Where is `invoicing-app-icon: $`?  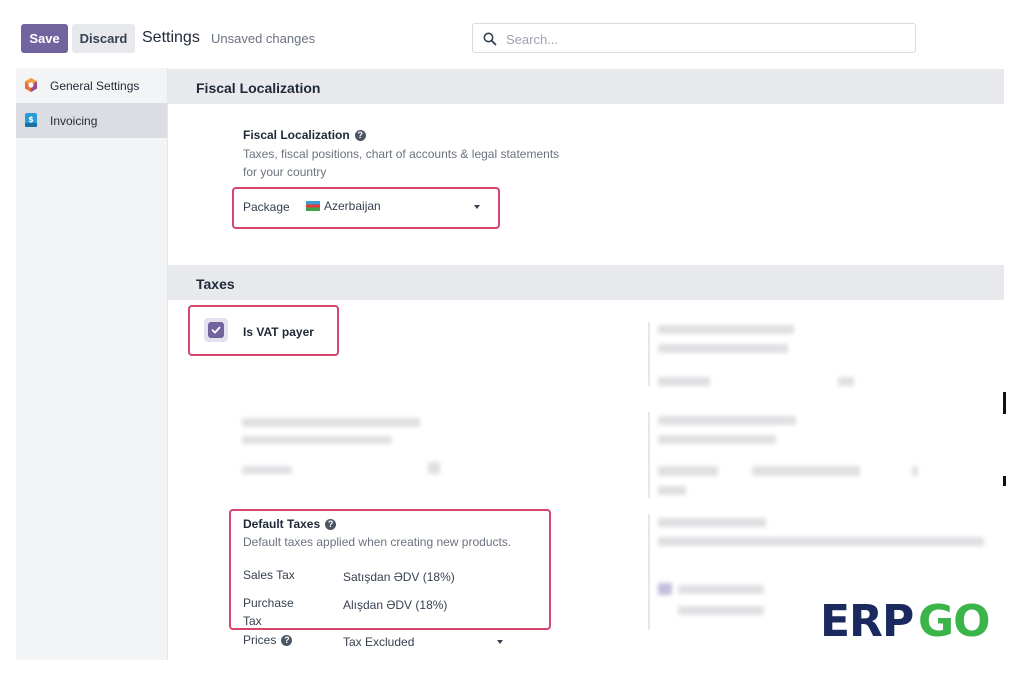
invoicing-app-icon: $ is located at coordinates (31, 120).